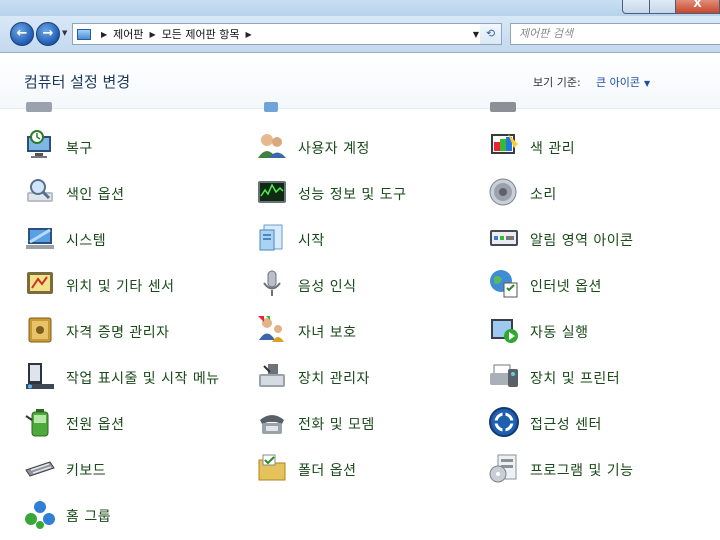 Image resolution: width=720 pixels, height=540 pixels. I want to click on address-dropdown-icon: ▼, so click(476, 34).